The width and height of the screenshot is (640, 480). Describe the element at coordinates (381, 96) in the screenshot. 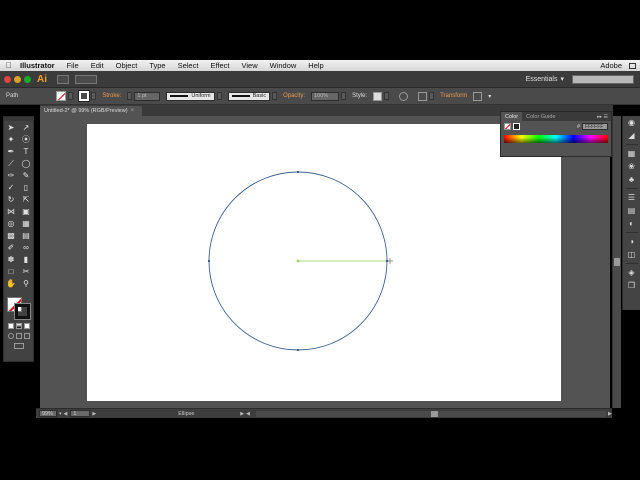

I see `graphic-style-control` at that location.